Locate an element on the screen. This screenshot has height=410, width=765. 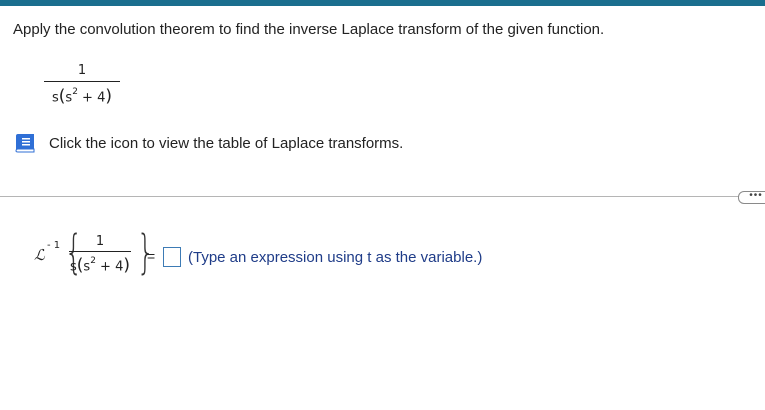
section-divider is located at coordinates (370, 196).